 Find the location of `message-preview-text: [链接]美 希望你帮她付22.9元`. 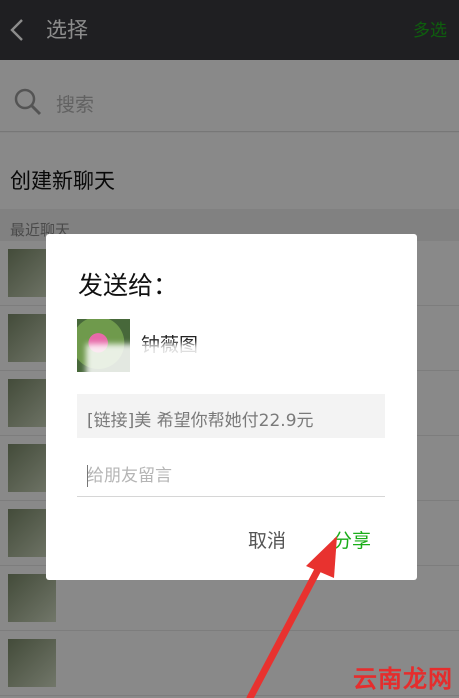

message-preview-text: [链接]美 希望你帮她付22.9元 is located at coordinates (200, 421).